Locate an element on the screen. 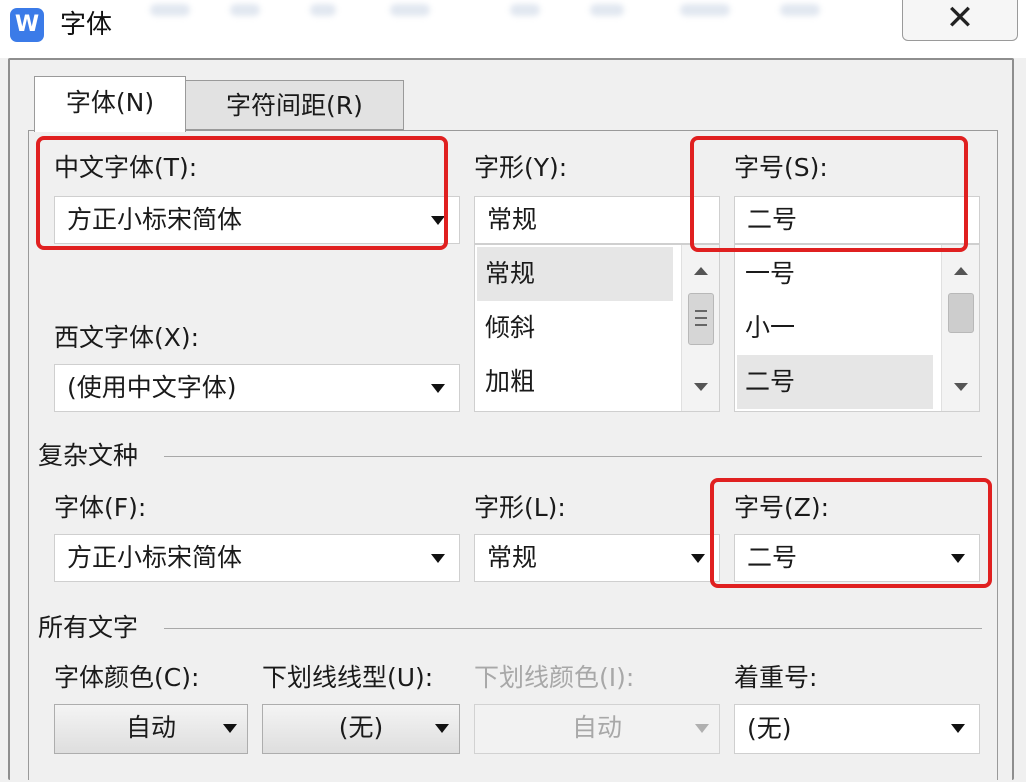  close-button: ✕ is located at coordinates (960, 20).